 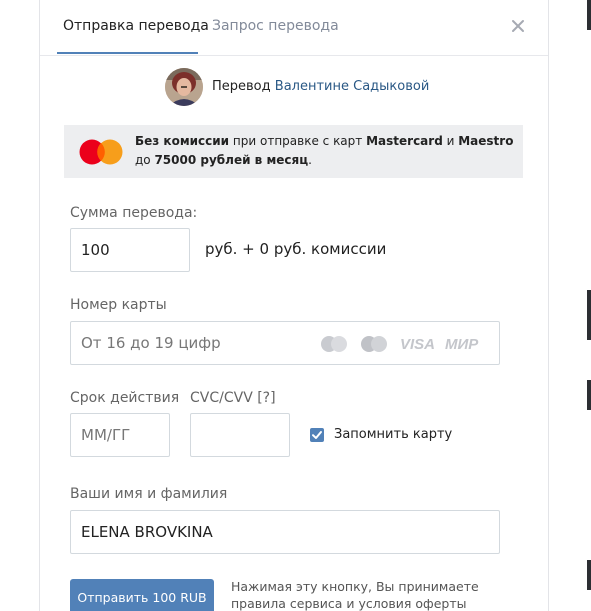 I want to click on amount-input: 100, so click(x=130, y=250).